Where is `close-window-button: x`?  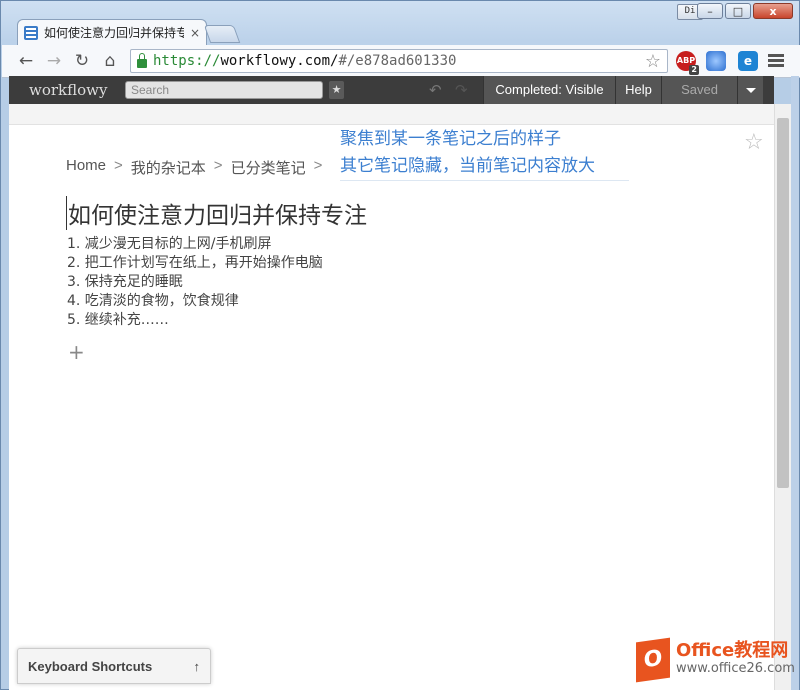
close-window-button: x is located at coordinates (773, 11).